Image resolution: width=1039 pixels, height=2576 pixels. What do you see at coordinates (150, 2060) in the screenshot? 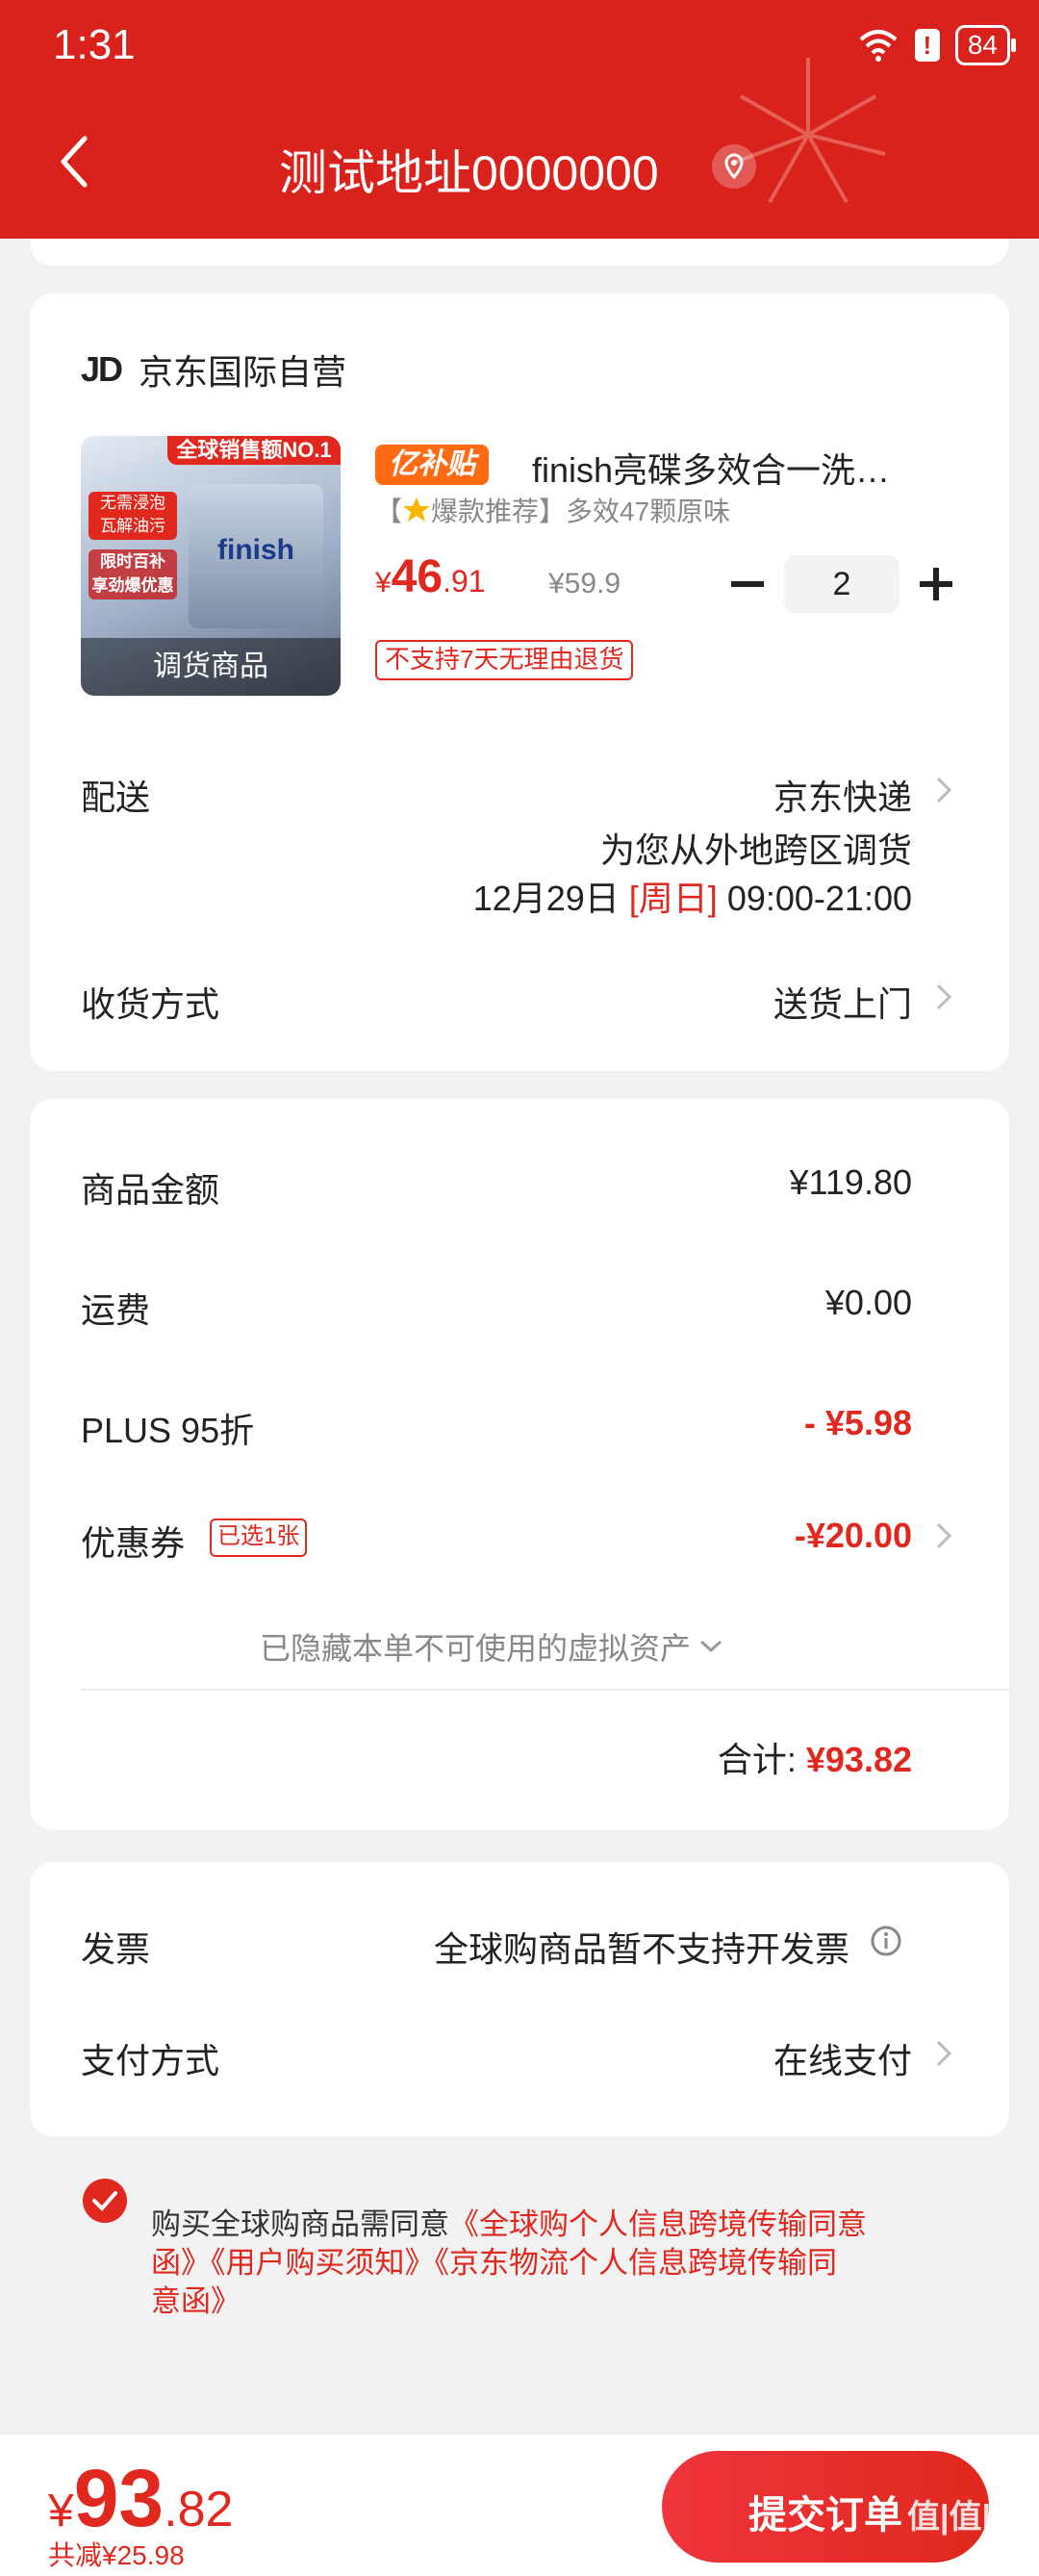
I see `payment-label: 支付方式` at bounding box center [150, 2060].